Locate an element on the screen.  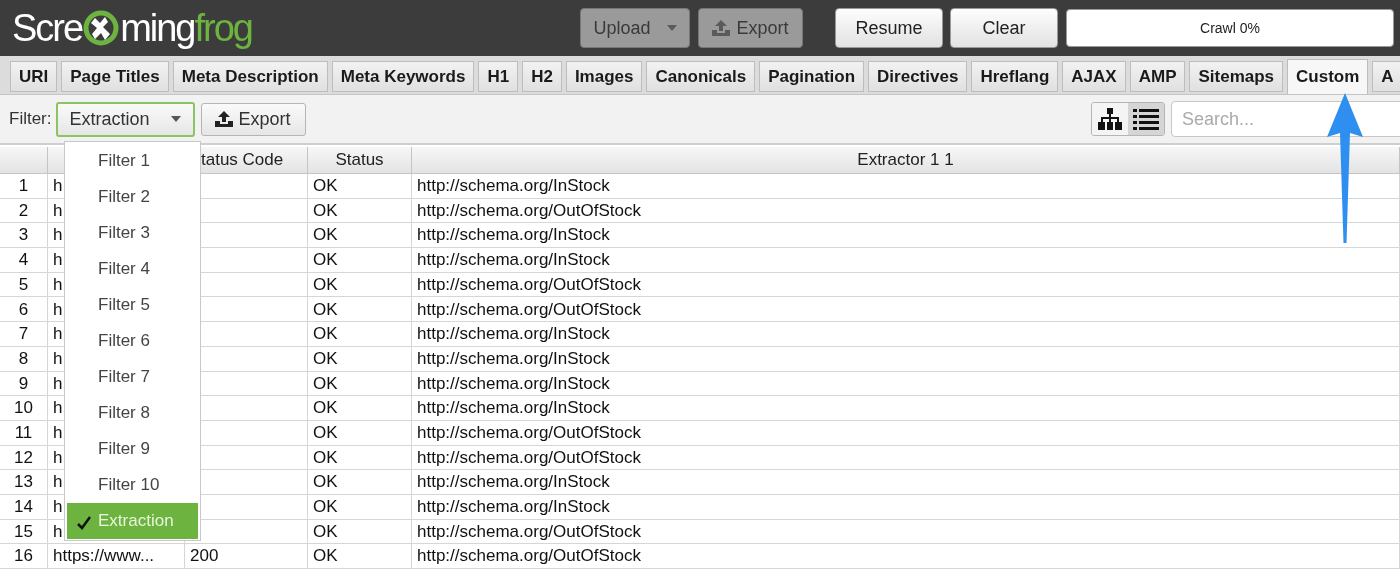
table-cell-text: 200 is located at coordinates (204, 556).